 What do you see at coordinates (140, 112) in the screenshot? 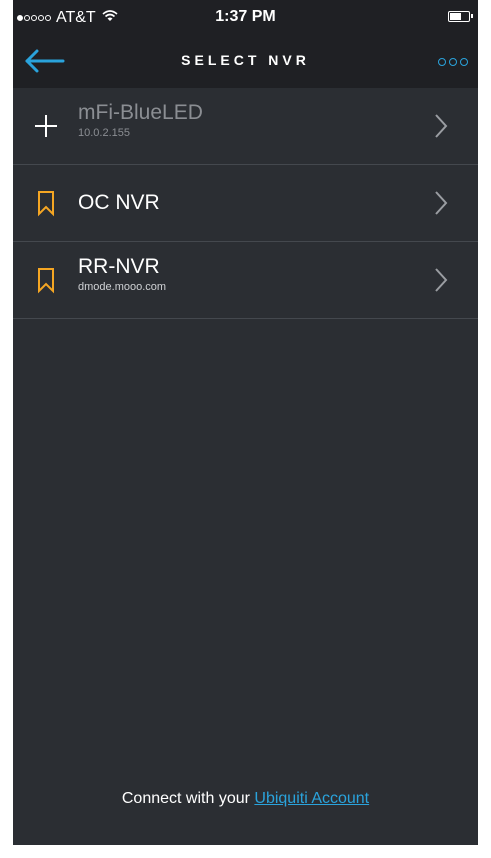
I see `nvr-name: mFi-BlueLED` at bounding box center [140, 112].